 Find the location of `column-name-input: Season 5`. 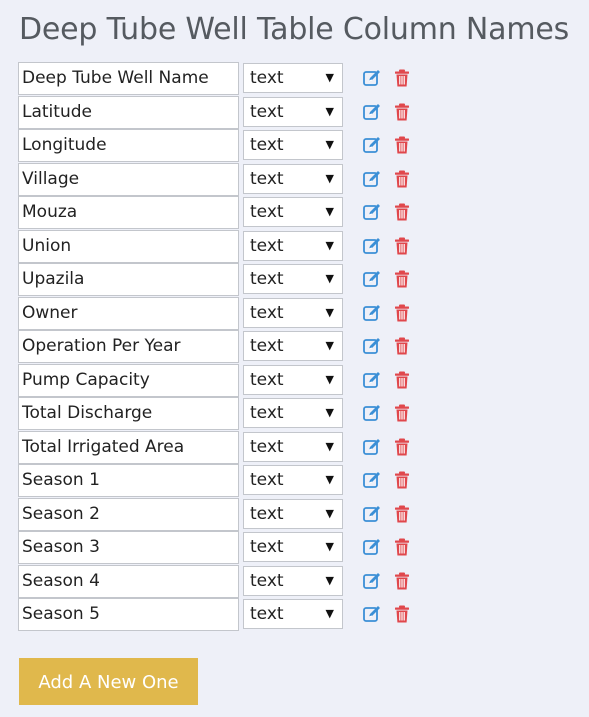

column-name-input: Season 5 is located at coordinates (128, 614).